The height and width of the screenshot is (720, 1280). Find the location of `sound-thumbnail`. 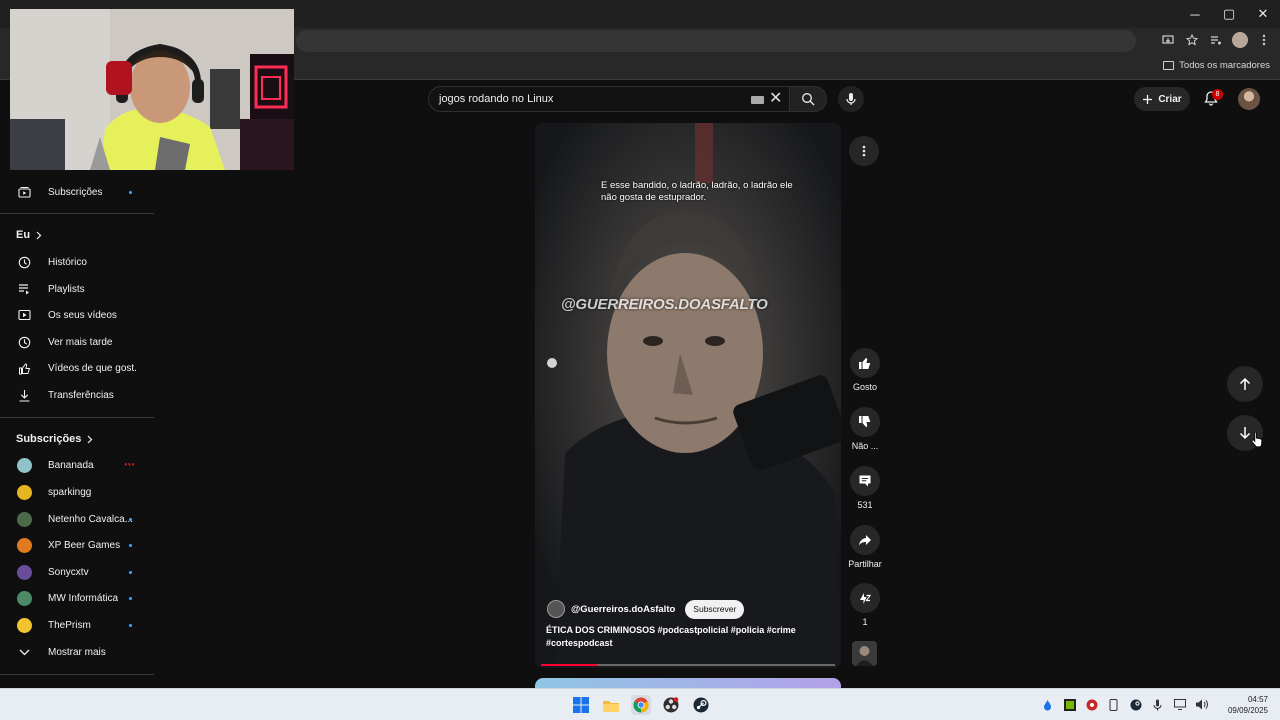

sound-thumbnail is located at coordinates (864, 653).